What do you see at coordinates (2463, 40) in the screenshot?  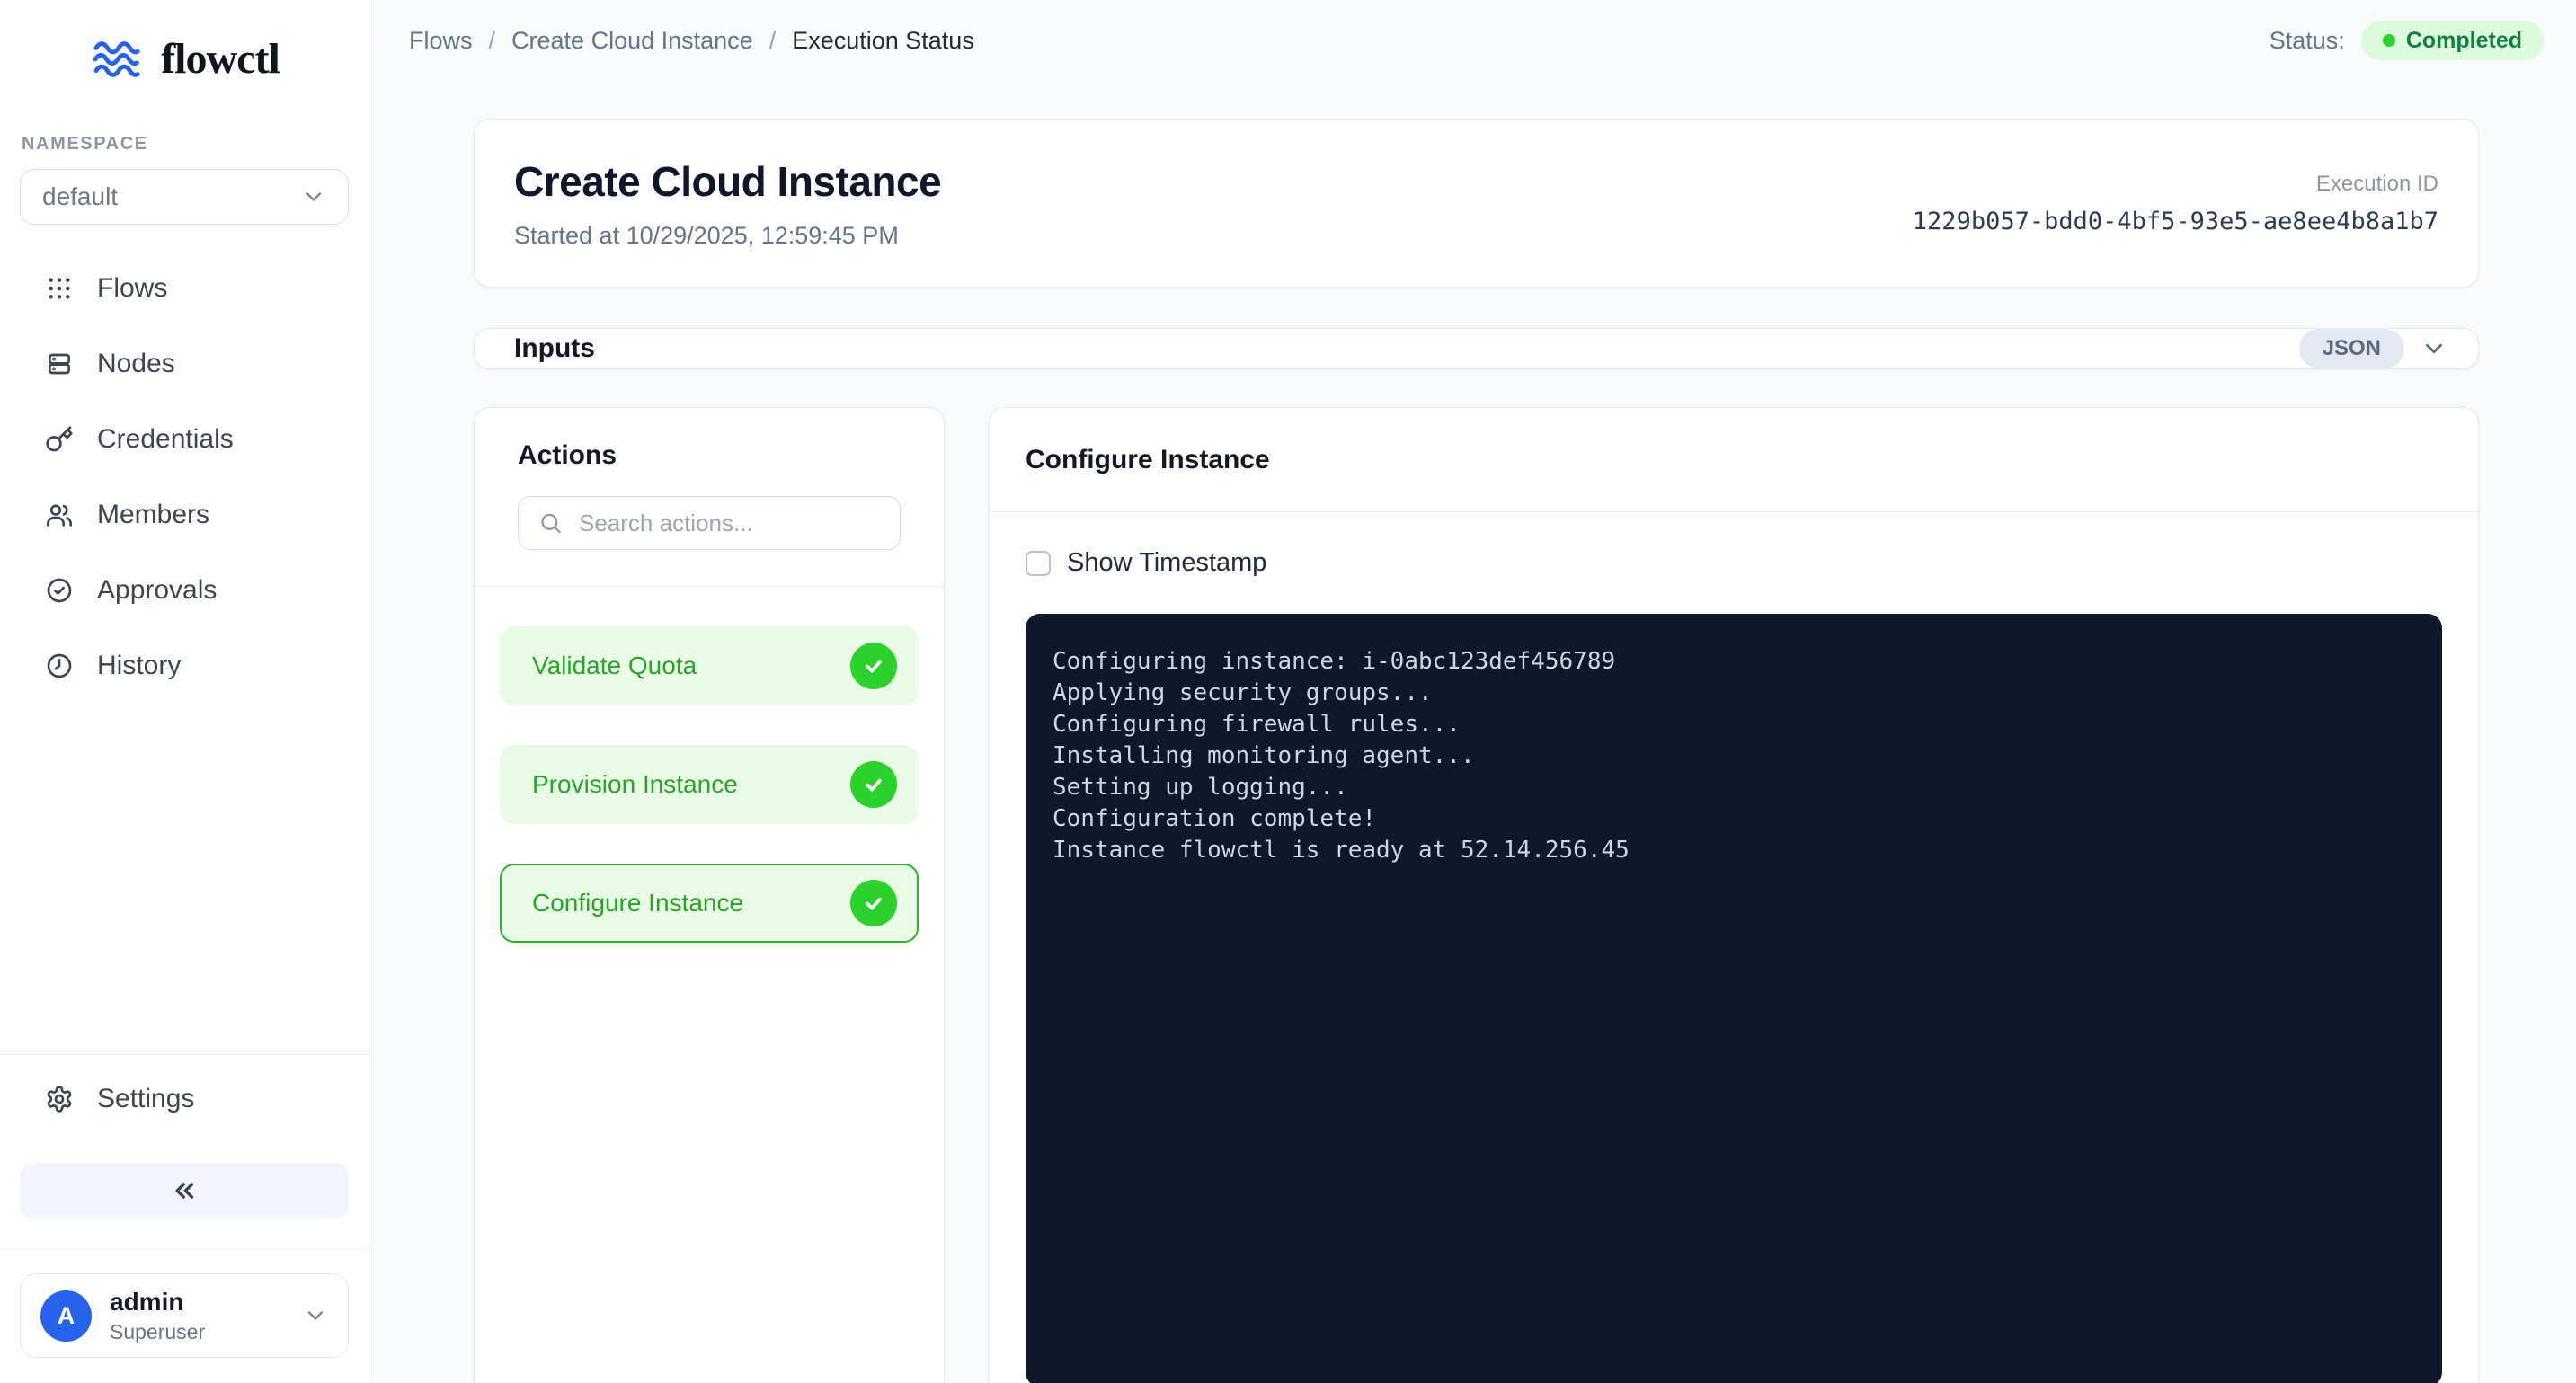 I see `status-value: Completed` at bounding box center [2463, 40].